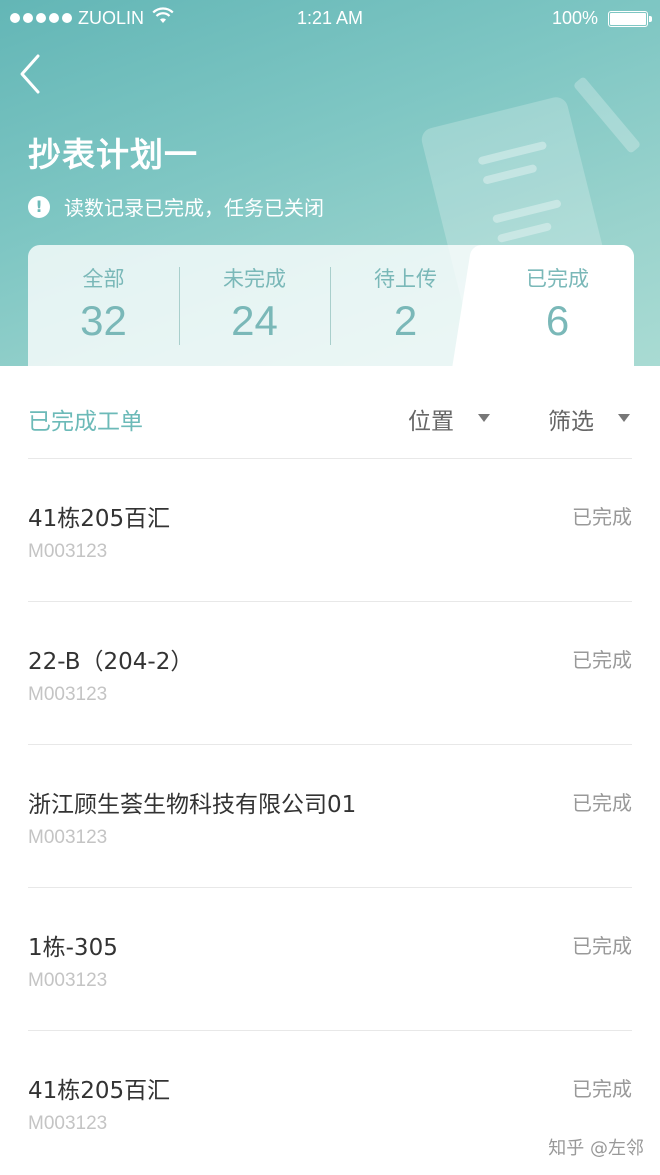 The height and width of the screenshot is (1175, 660). I want to click on info-icon: !, so click(39, 206).